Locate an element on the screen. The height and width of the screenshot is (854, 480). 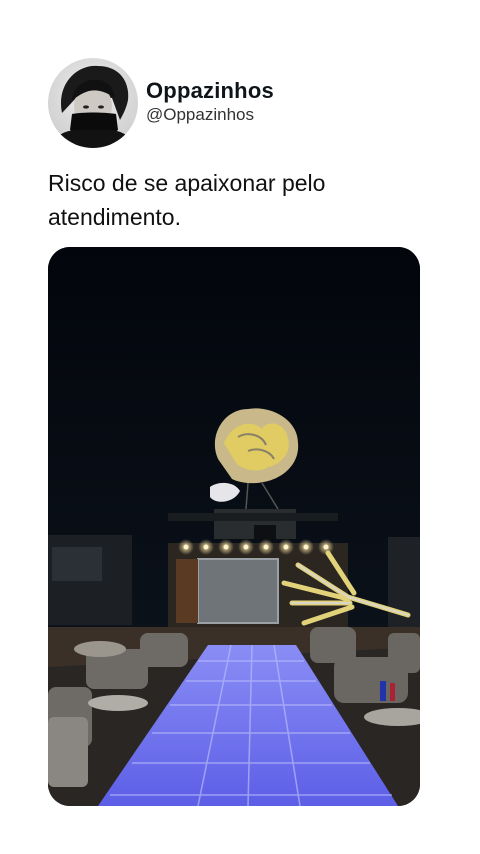
tweet-header: Oppazinhos @Oppazinhos is located at coordinates (161, 103).